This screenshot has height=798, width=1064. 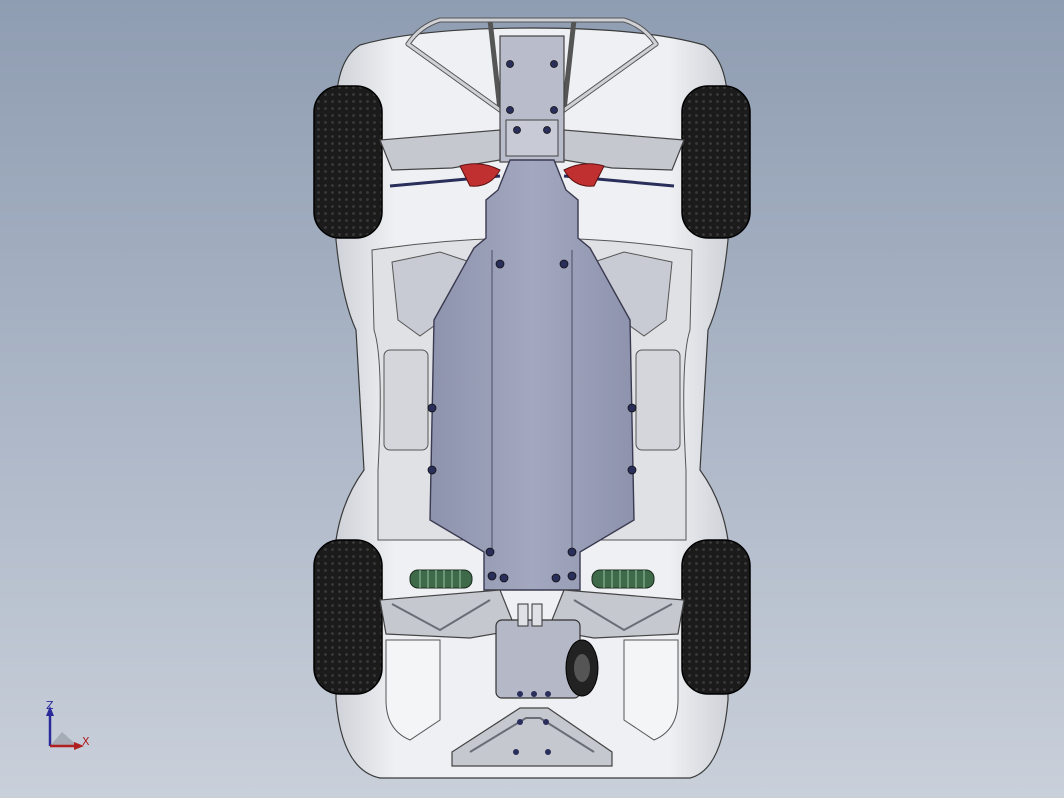 What do you see at coordinates (441, 579) in the screenshot?
I see `rear-left-shock` at bounding box center [441, 579].